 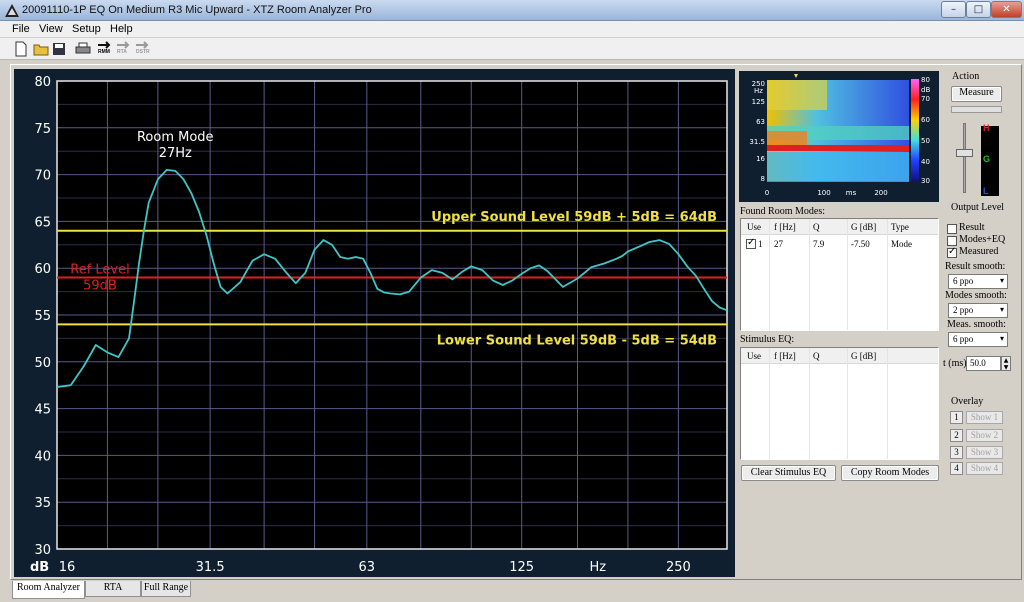 I want to click on meas-smooth-select: 6 ppo ▾, so click(x=978, y=339).